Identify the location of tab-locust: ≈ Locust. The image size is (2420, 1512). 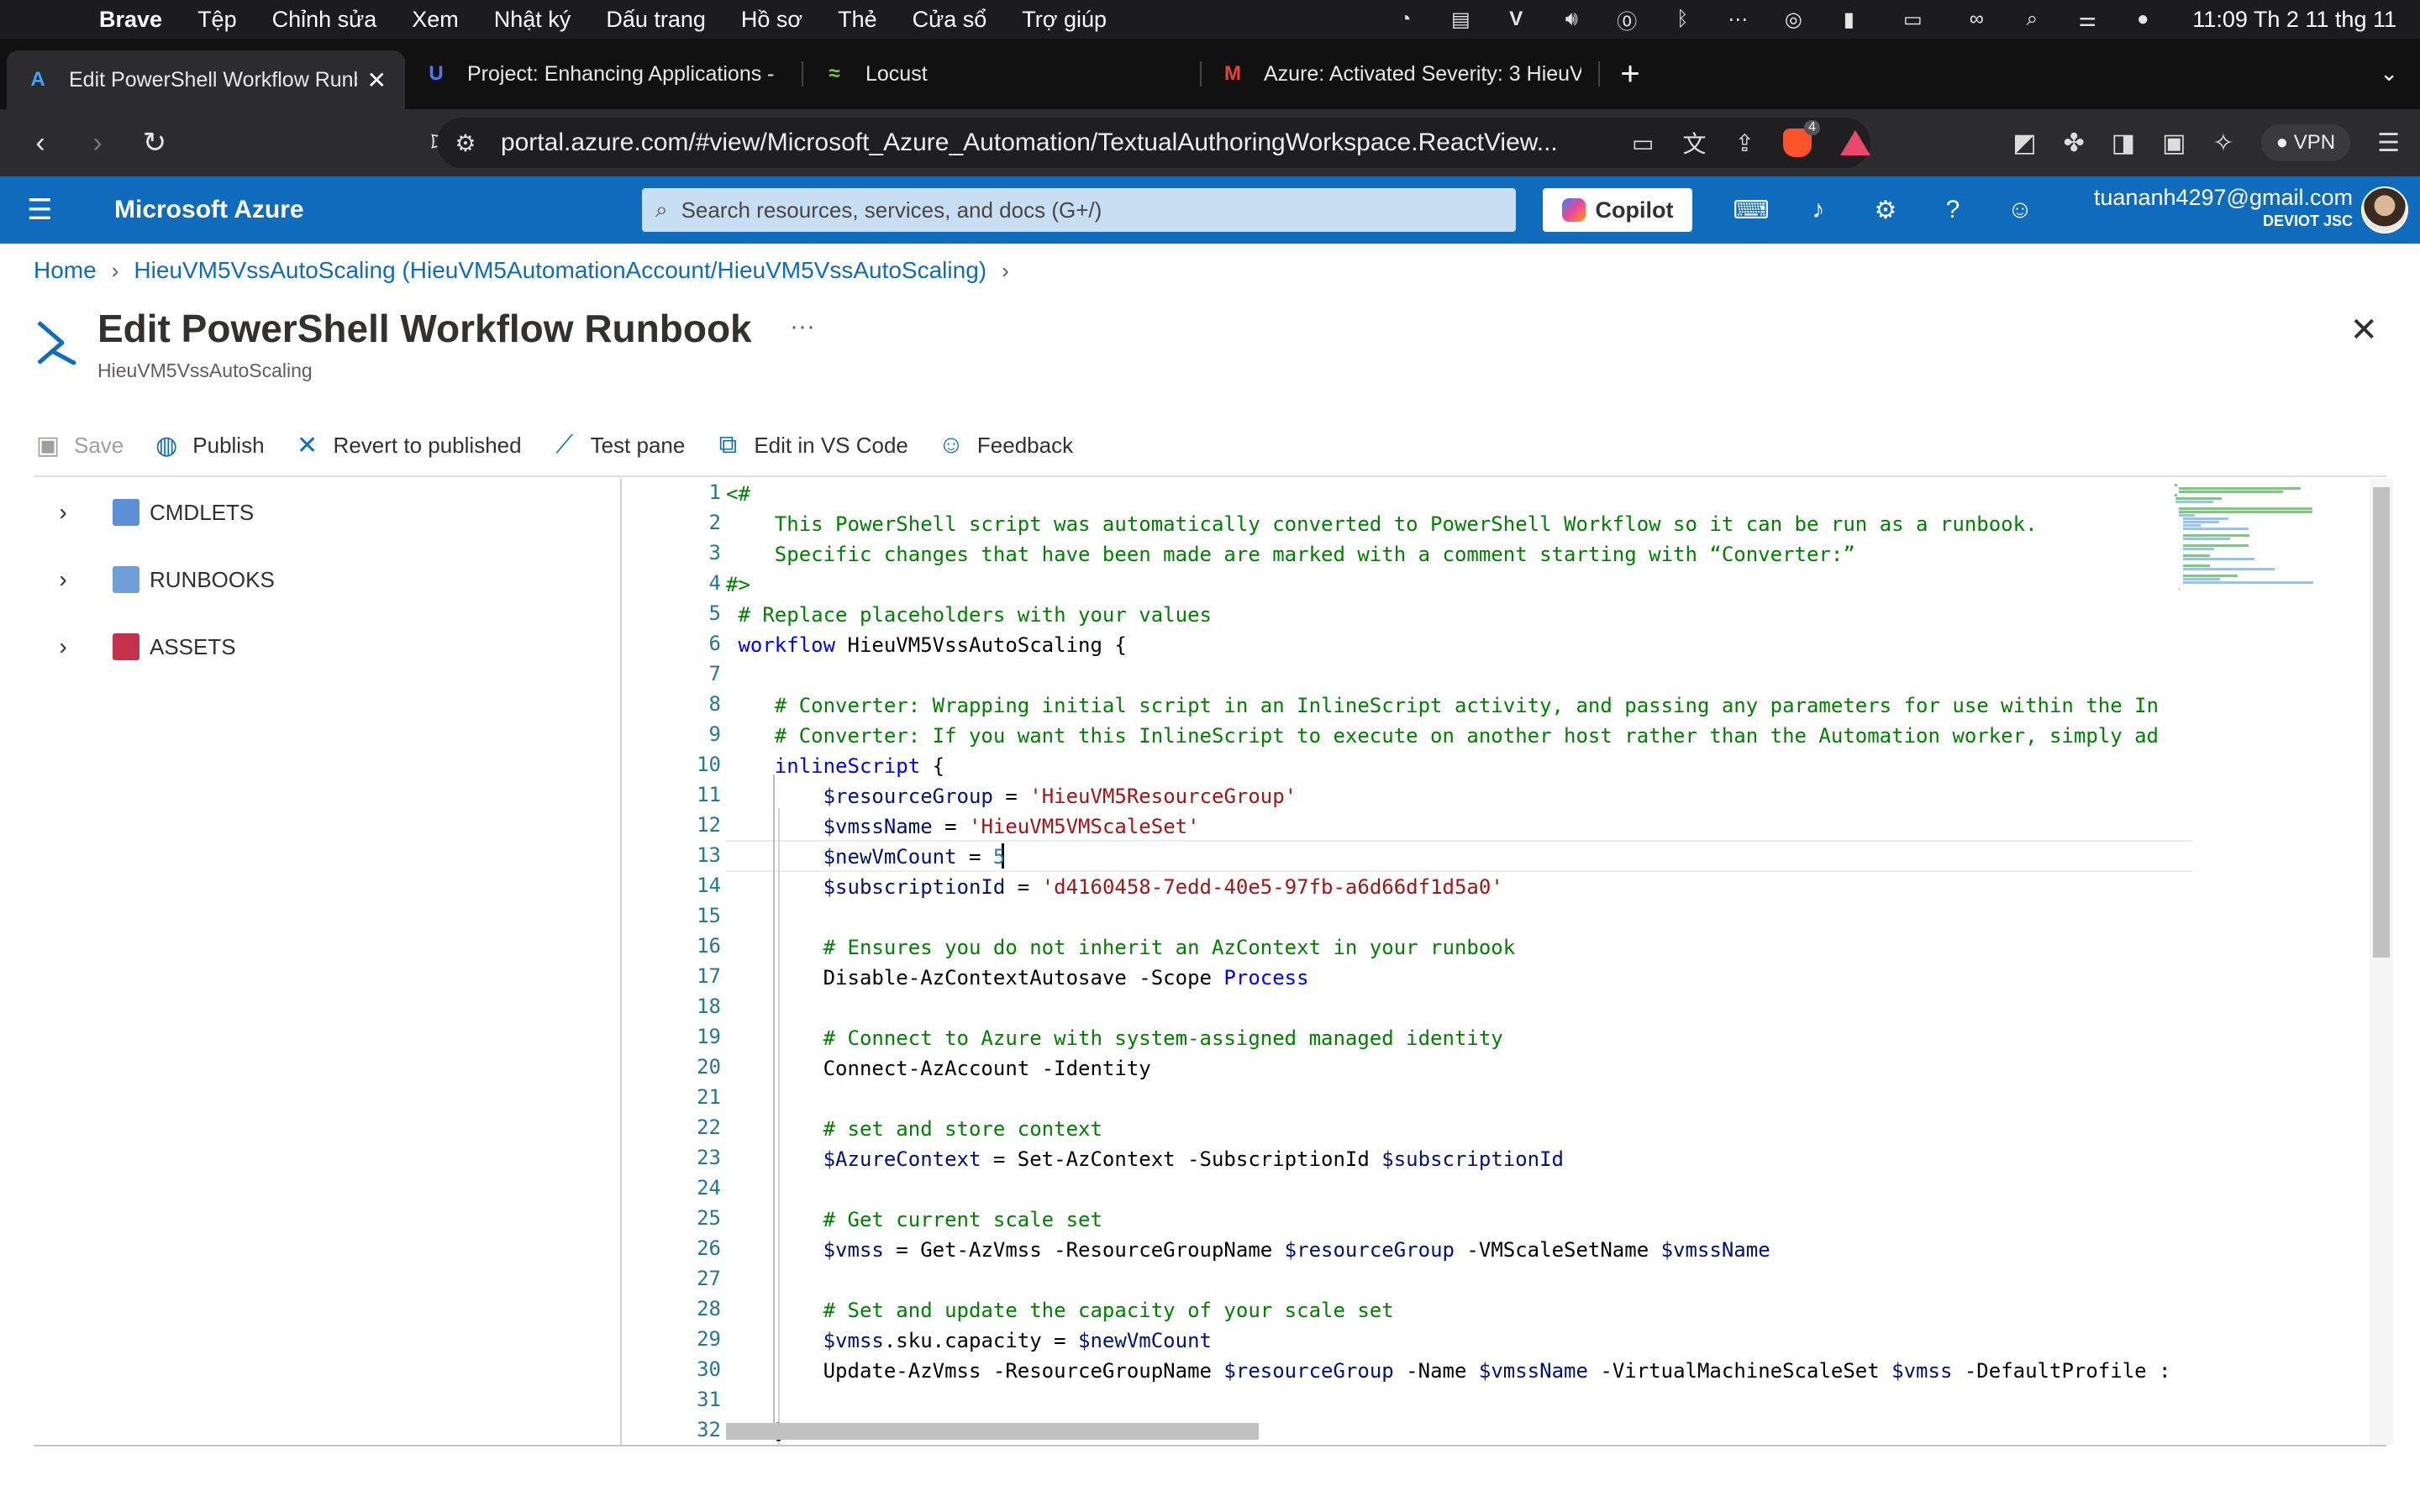
(1002, 74).